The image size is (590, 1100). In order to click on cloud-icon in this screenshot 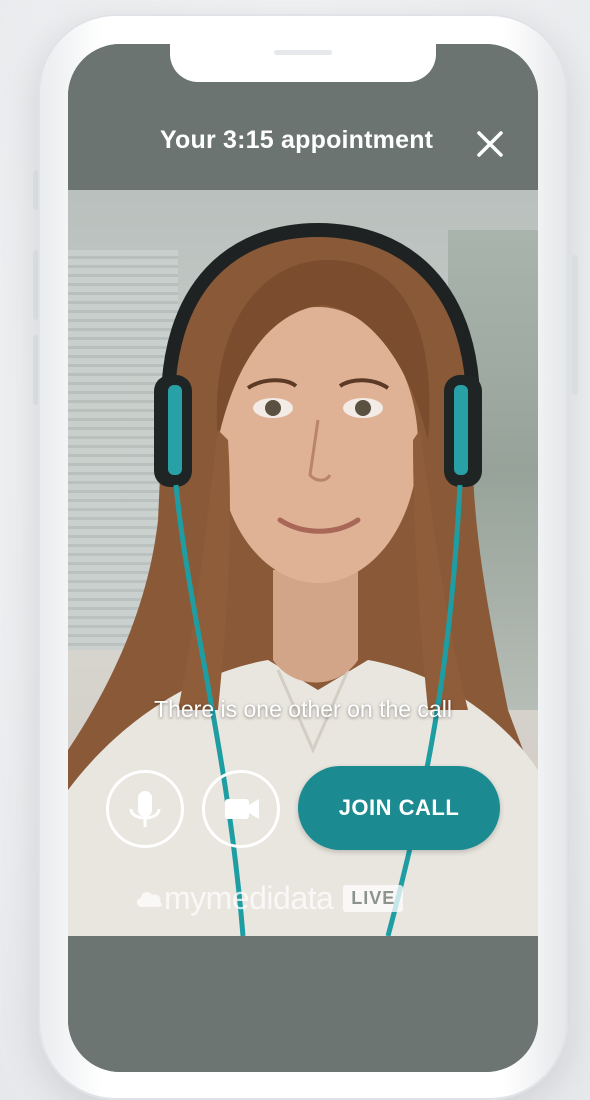, I will do `click(149, 899)`.